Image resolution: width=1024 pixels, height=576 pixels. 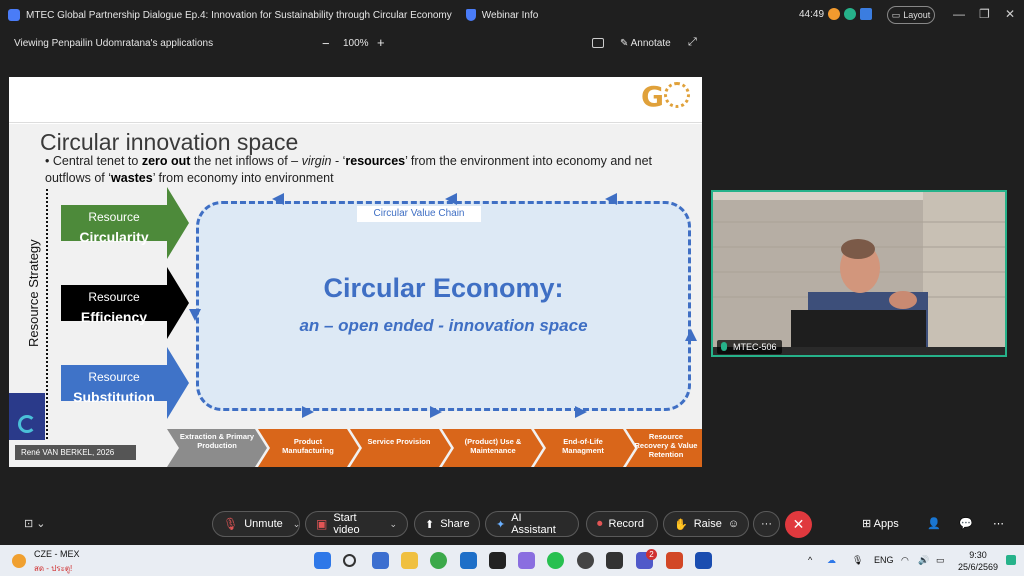 I want to click on leave-meeting-button: ✕, so click(x=798, y=524).